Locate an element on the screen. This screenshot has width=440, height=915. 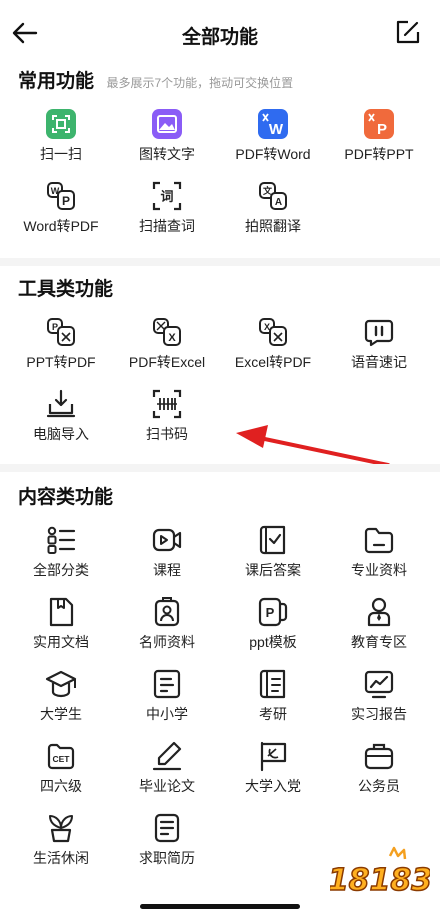
feature-pdf-to-word: W PDF转Word is located at coordinates (273, 138).